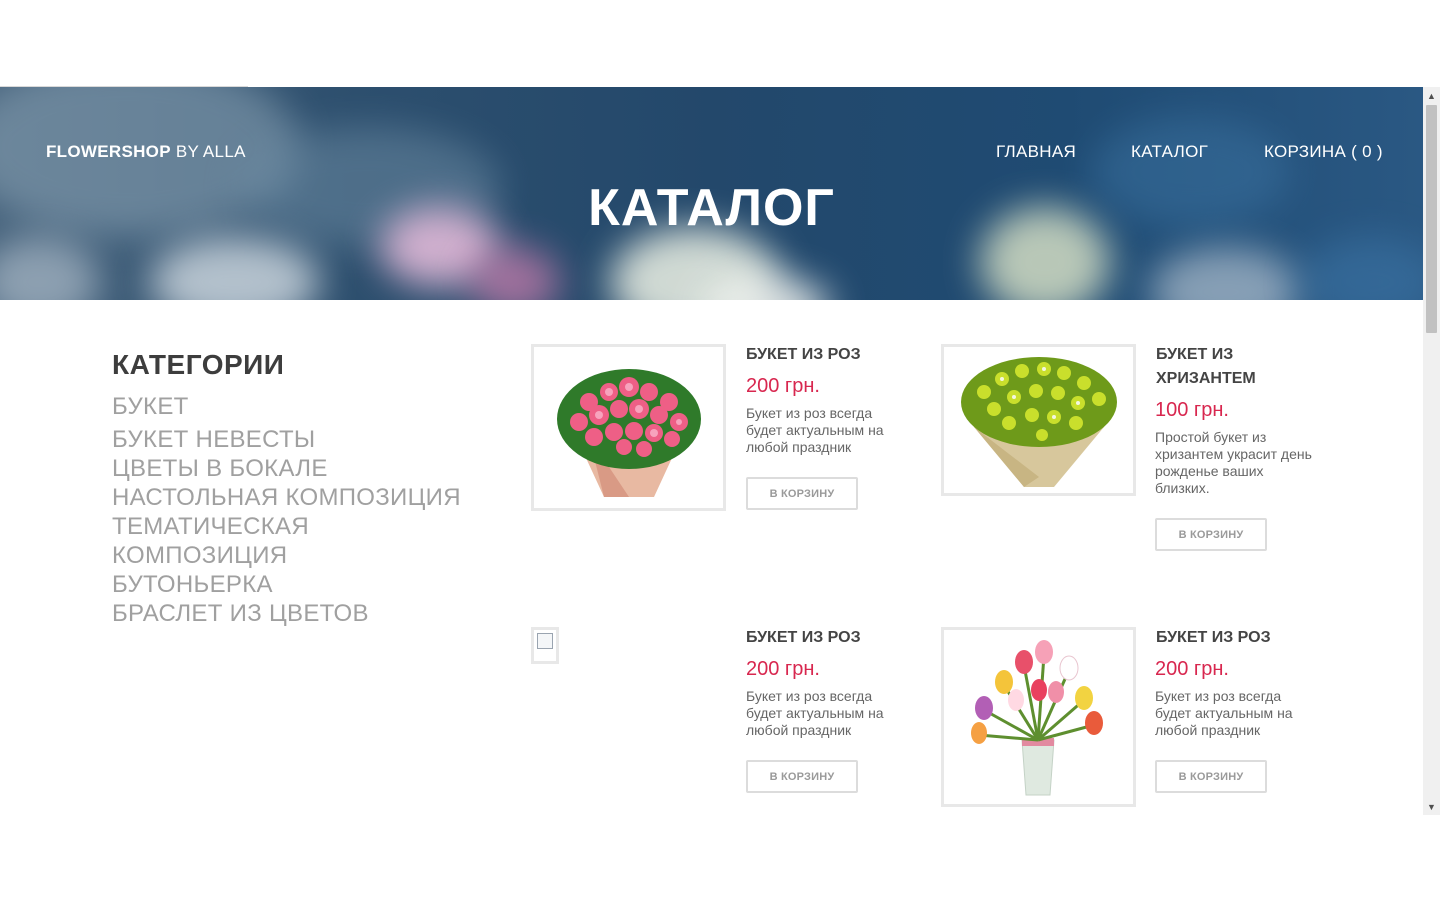 This screenshot has width=1440, height=900. I want to click on product-image-roses, so click(628, 427).